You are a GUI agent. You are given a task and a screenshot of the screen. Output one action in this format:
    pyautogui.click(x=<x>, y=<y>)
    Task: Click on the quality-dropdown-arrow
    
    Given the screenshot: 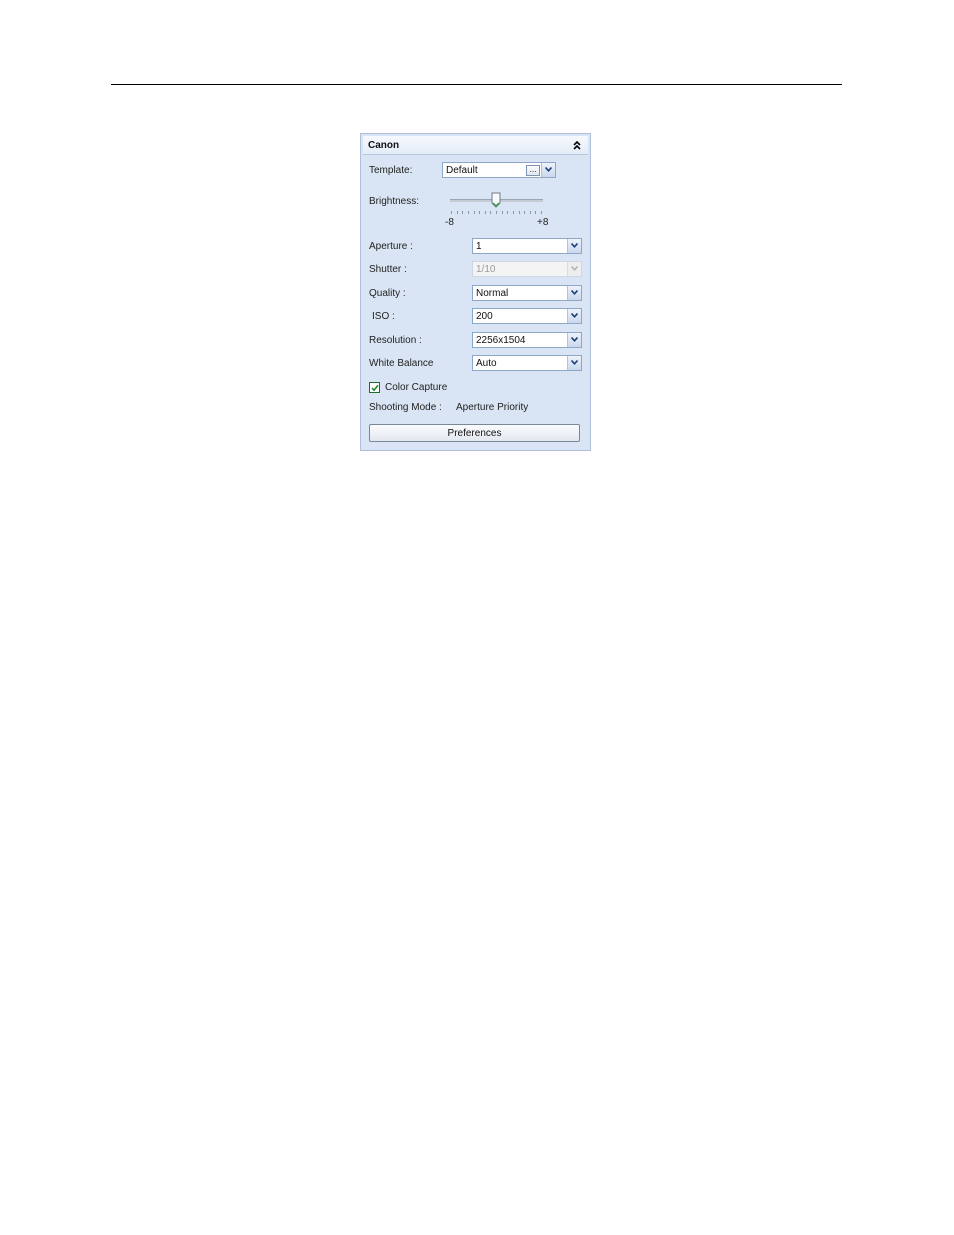 What is the action you would take?
    pyautogui.click(x=574, y=293)
    